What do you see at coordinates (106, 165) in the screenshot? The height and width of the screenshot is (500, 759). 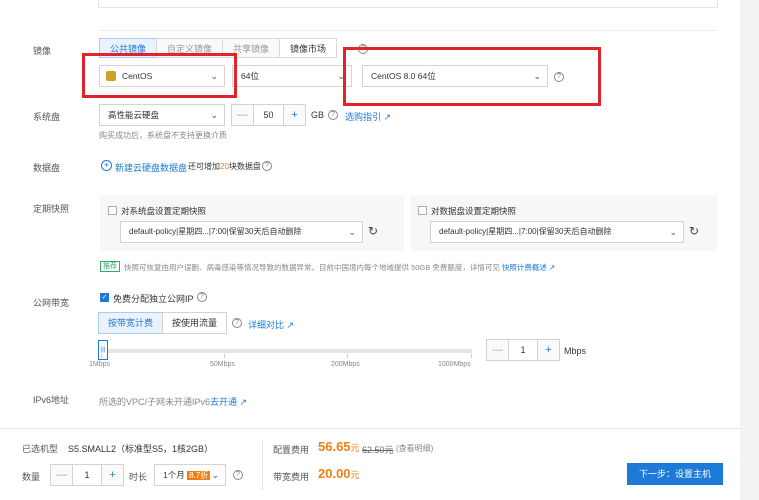 I see `add-circle-icon: +` at bounding box center [106, 165].